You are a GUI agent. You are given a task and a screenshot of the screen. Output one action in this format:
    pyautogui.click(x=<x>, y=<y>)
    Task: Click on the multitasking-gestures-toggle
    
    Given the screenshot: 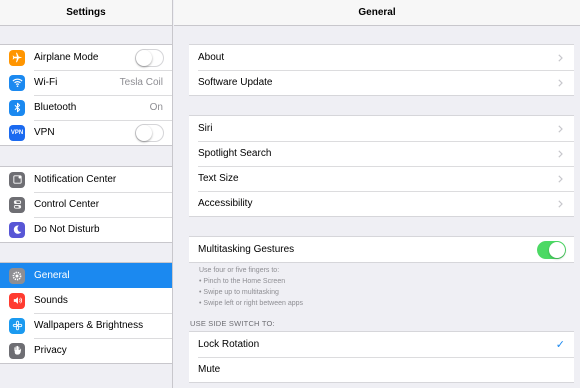 What is the action you would take?
    pyautogui.click(x=551, y=249)
    